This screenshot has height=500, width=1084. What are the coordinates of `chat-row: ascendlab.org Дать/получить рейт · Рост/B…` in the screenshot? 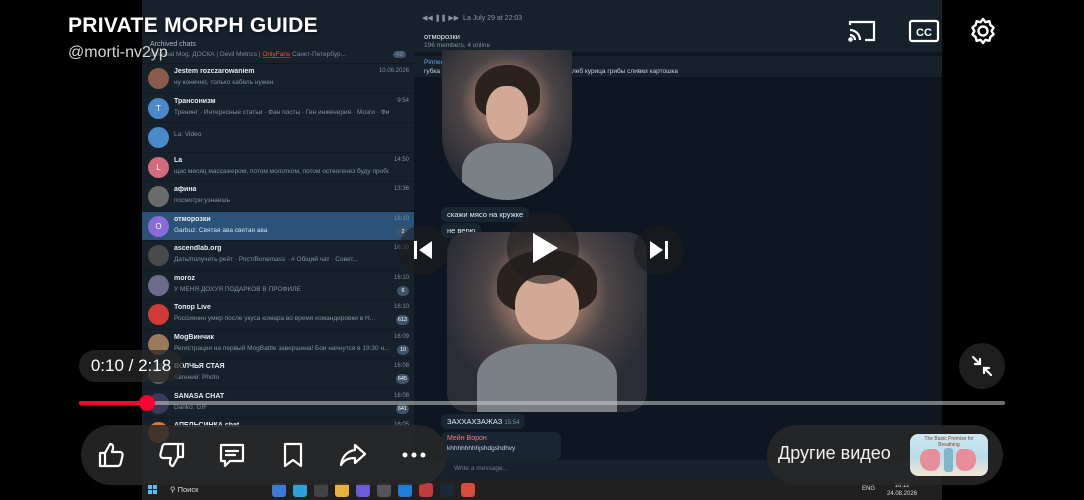 It's located at (278, 256).